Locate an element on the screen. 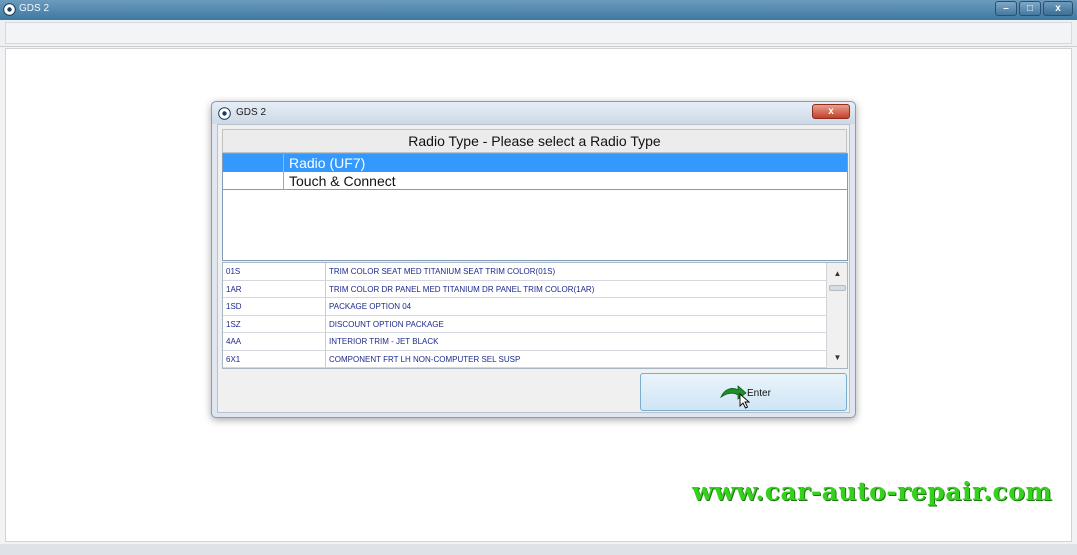  enter-button: Enter is located at coordinates (743, 392).